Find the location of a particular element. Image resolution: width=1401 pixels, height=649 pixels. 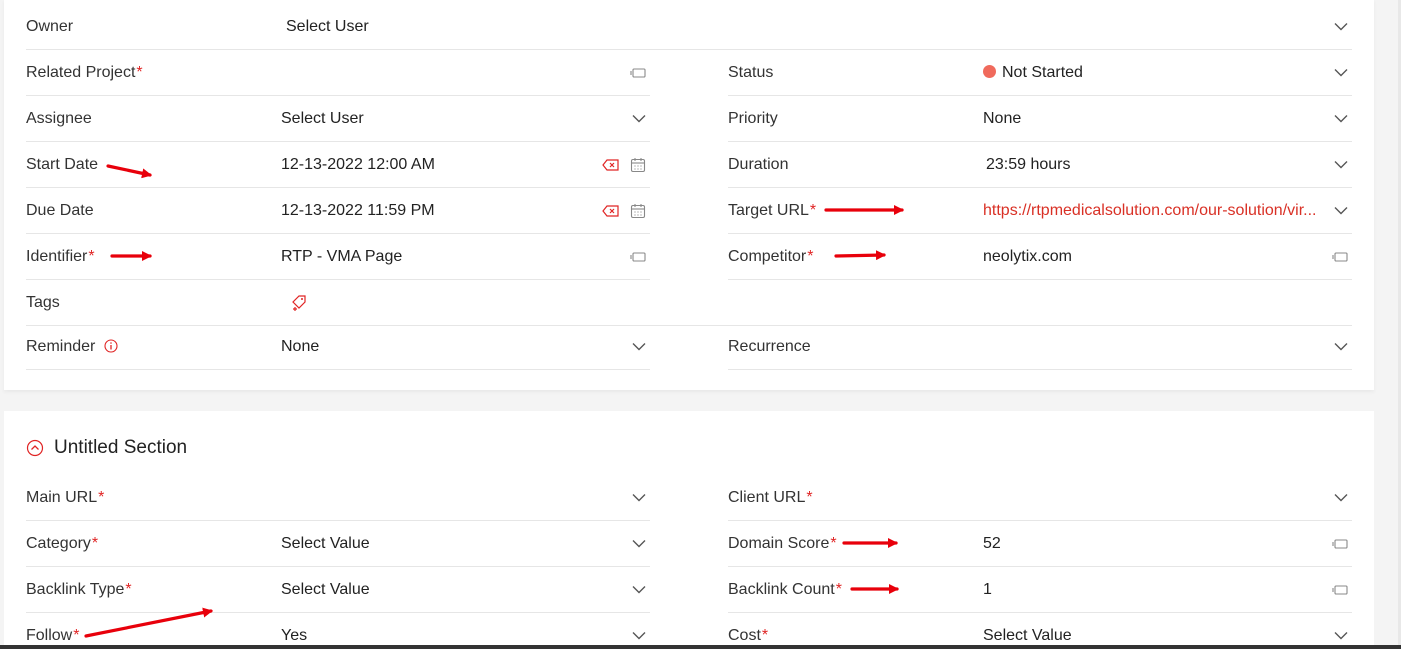

reminder-field: Reminder None is located at coordinates (338, 347).